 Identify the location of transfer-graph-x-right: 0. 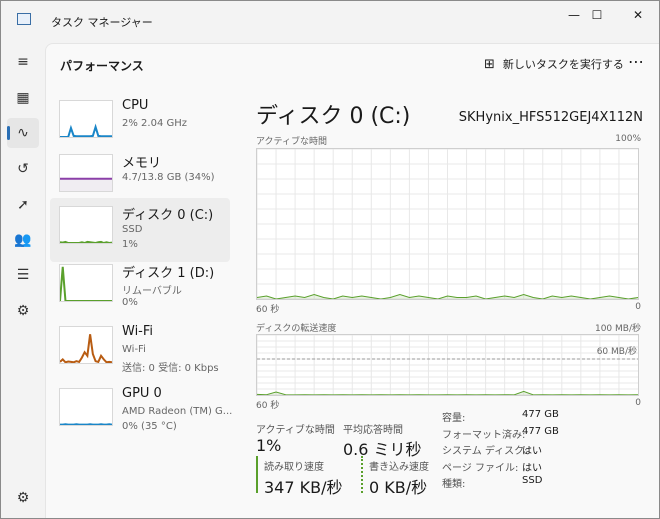
(638, 403).